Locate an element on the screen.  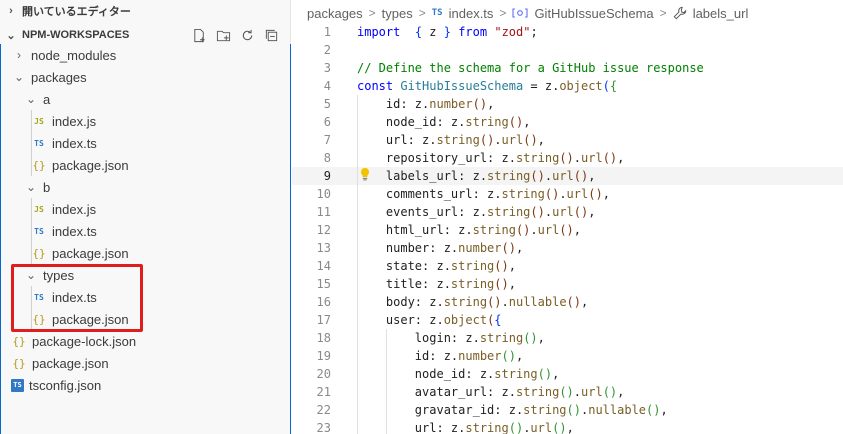
code-line: 2 is located at coordinates (567, 50).